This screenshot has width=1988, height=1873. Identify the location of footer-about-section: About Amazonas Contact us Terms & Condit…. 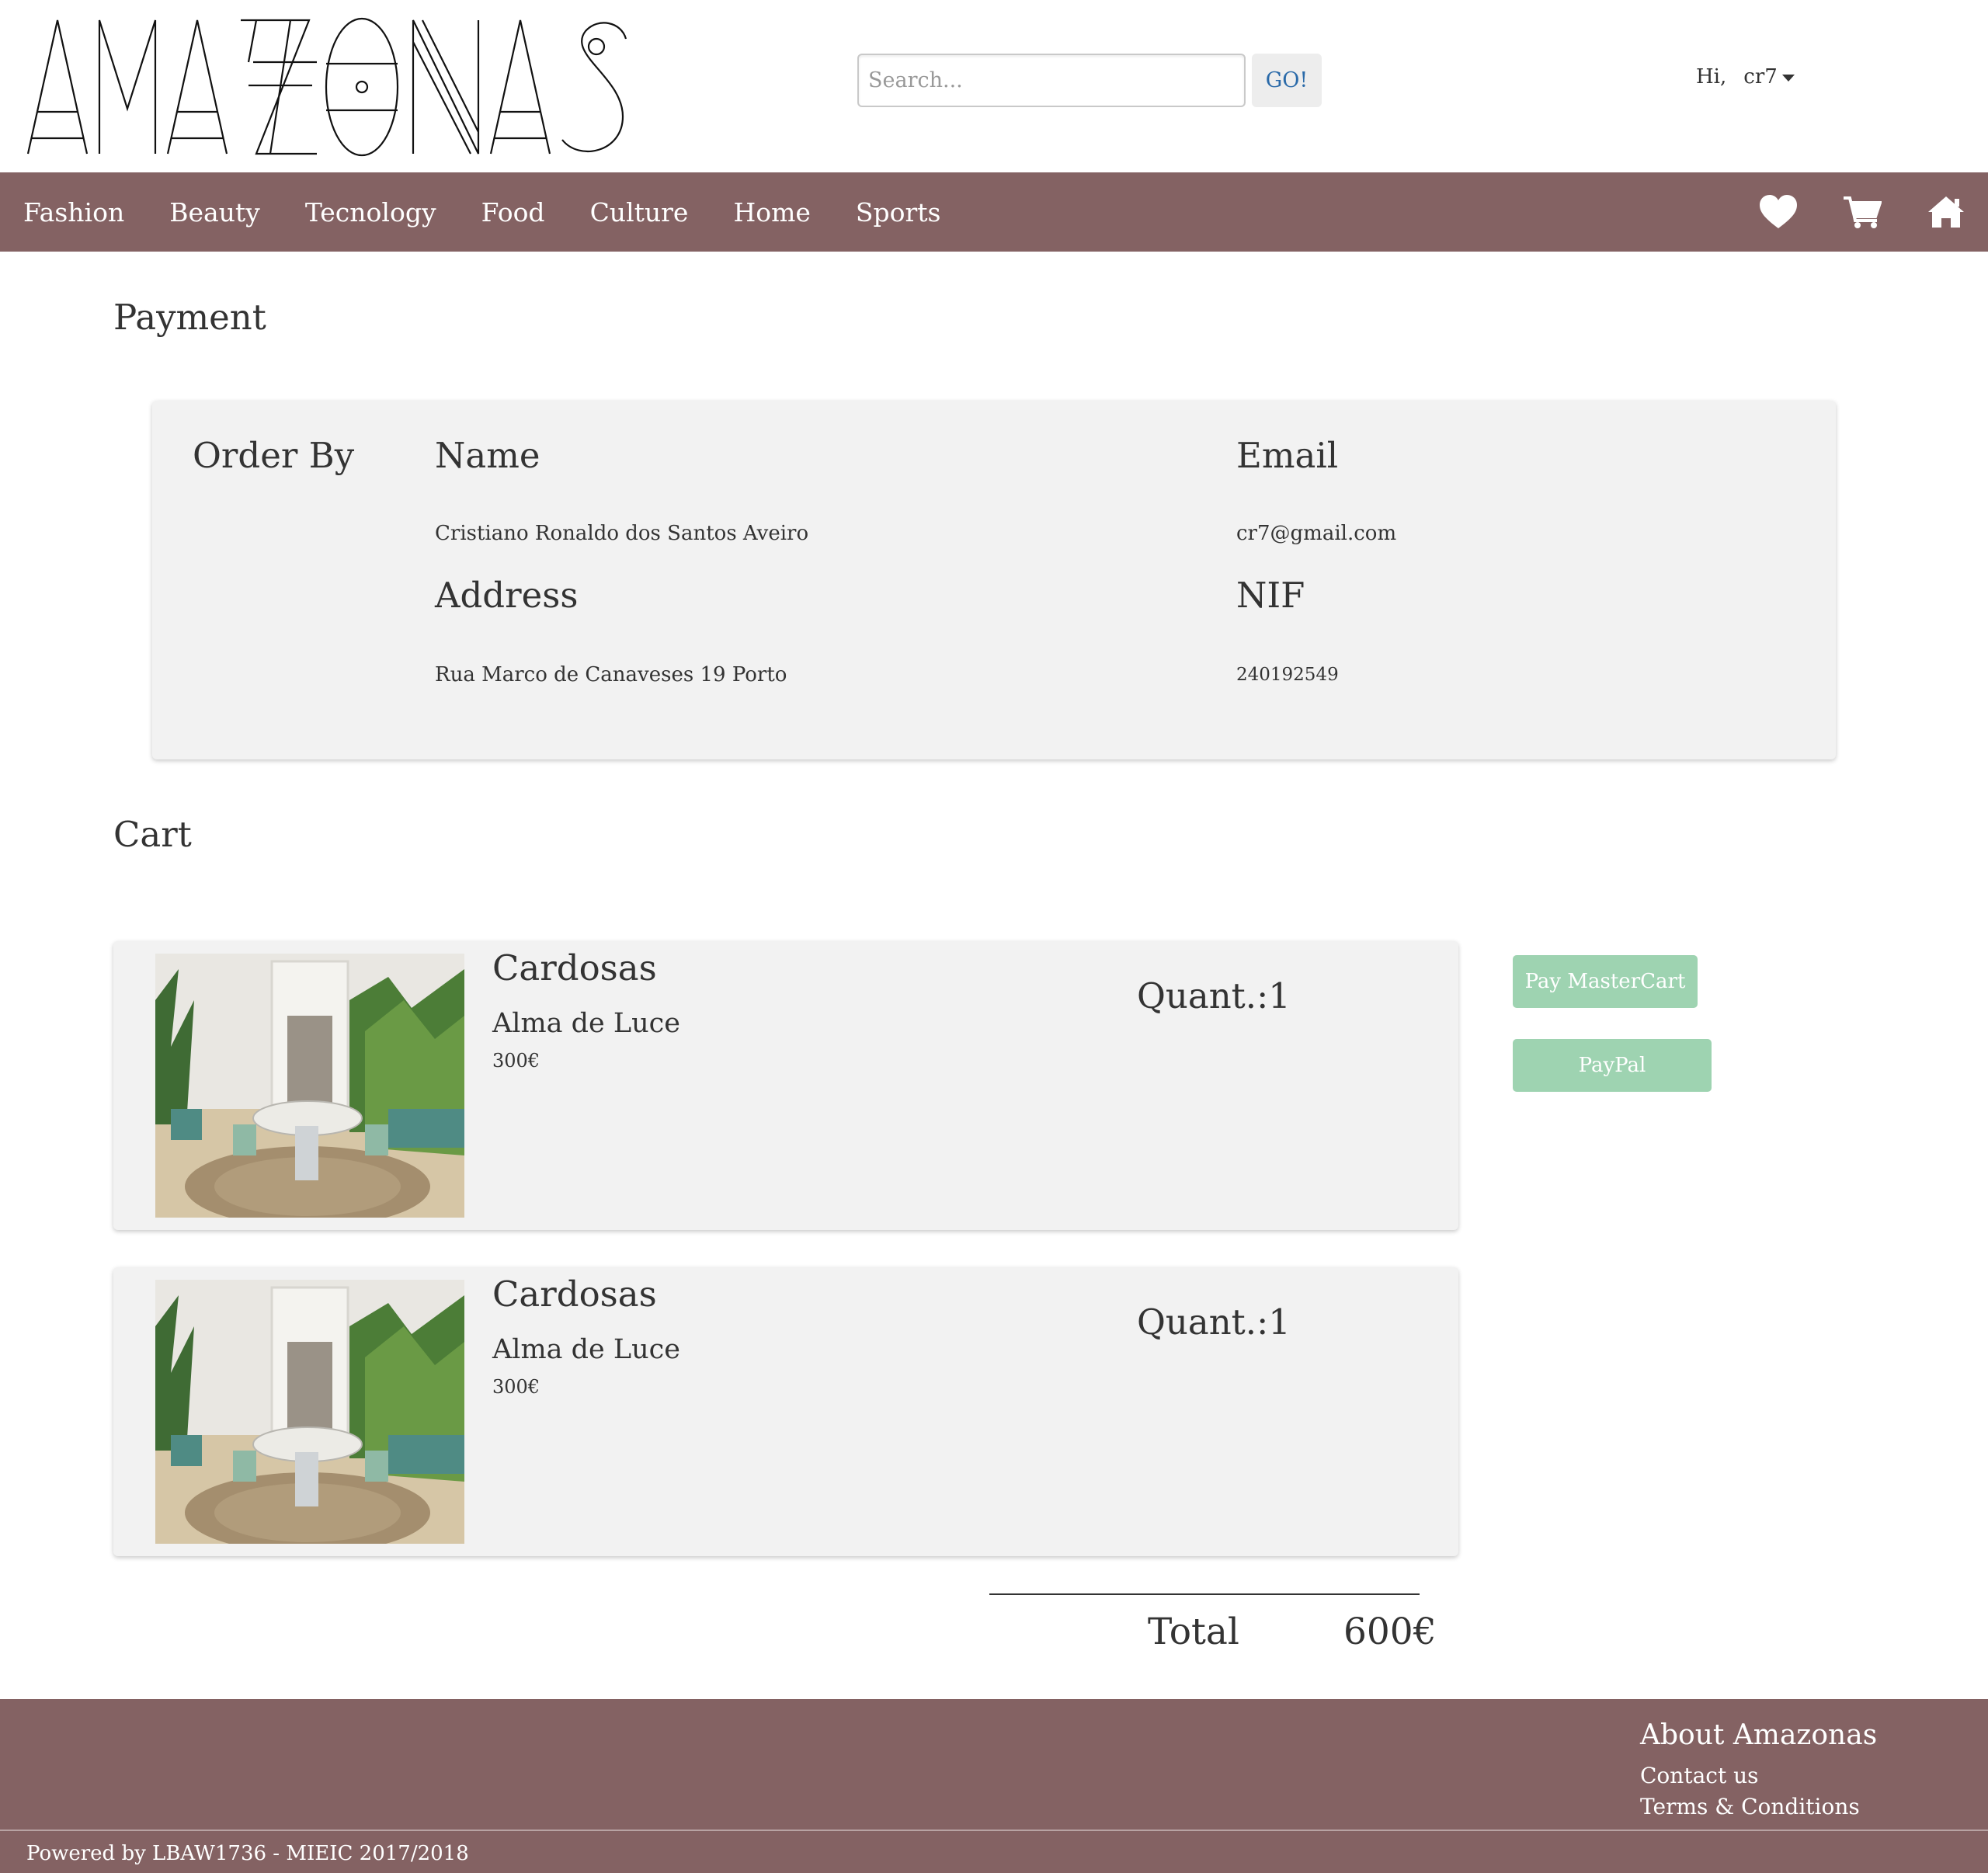
(1758, 1771).